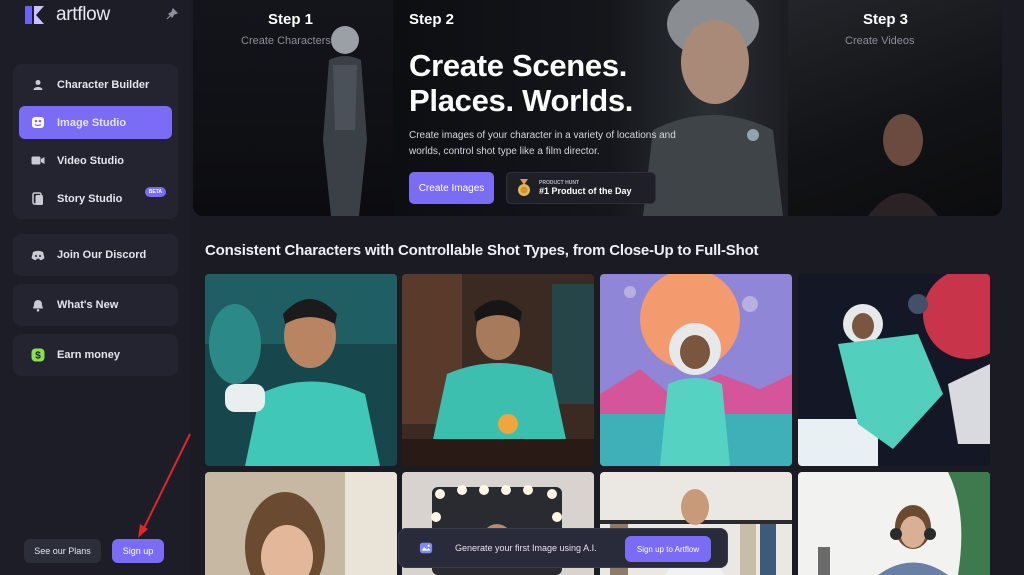 The height and width of the screenshot is (575, 1024). Describe the element at coordinates (713, 108) in the screenshot. I see `character-portrait-image` at that location.